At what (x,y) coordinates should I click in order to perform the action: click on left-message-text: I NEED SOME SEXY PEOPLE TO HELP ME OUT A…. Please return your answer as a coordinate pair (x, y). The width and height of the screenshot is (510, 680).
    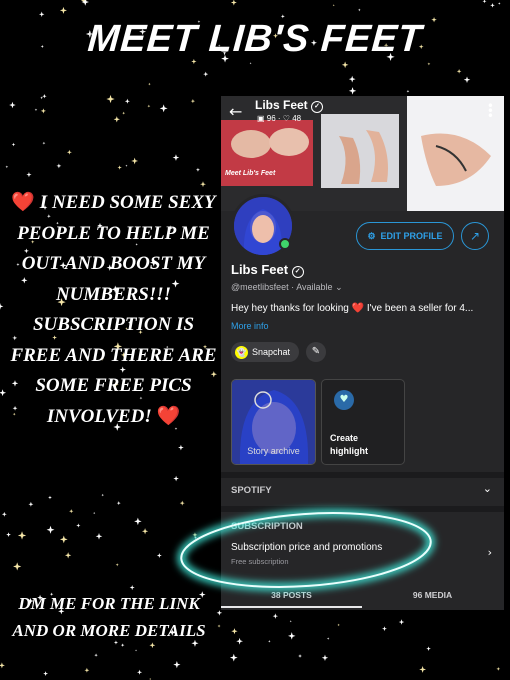
    Looking at the image, I should click on (113, 309).